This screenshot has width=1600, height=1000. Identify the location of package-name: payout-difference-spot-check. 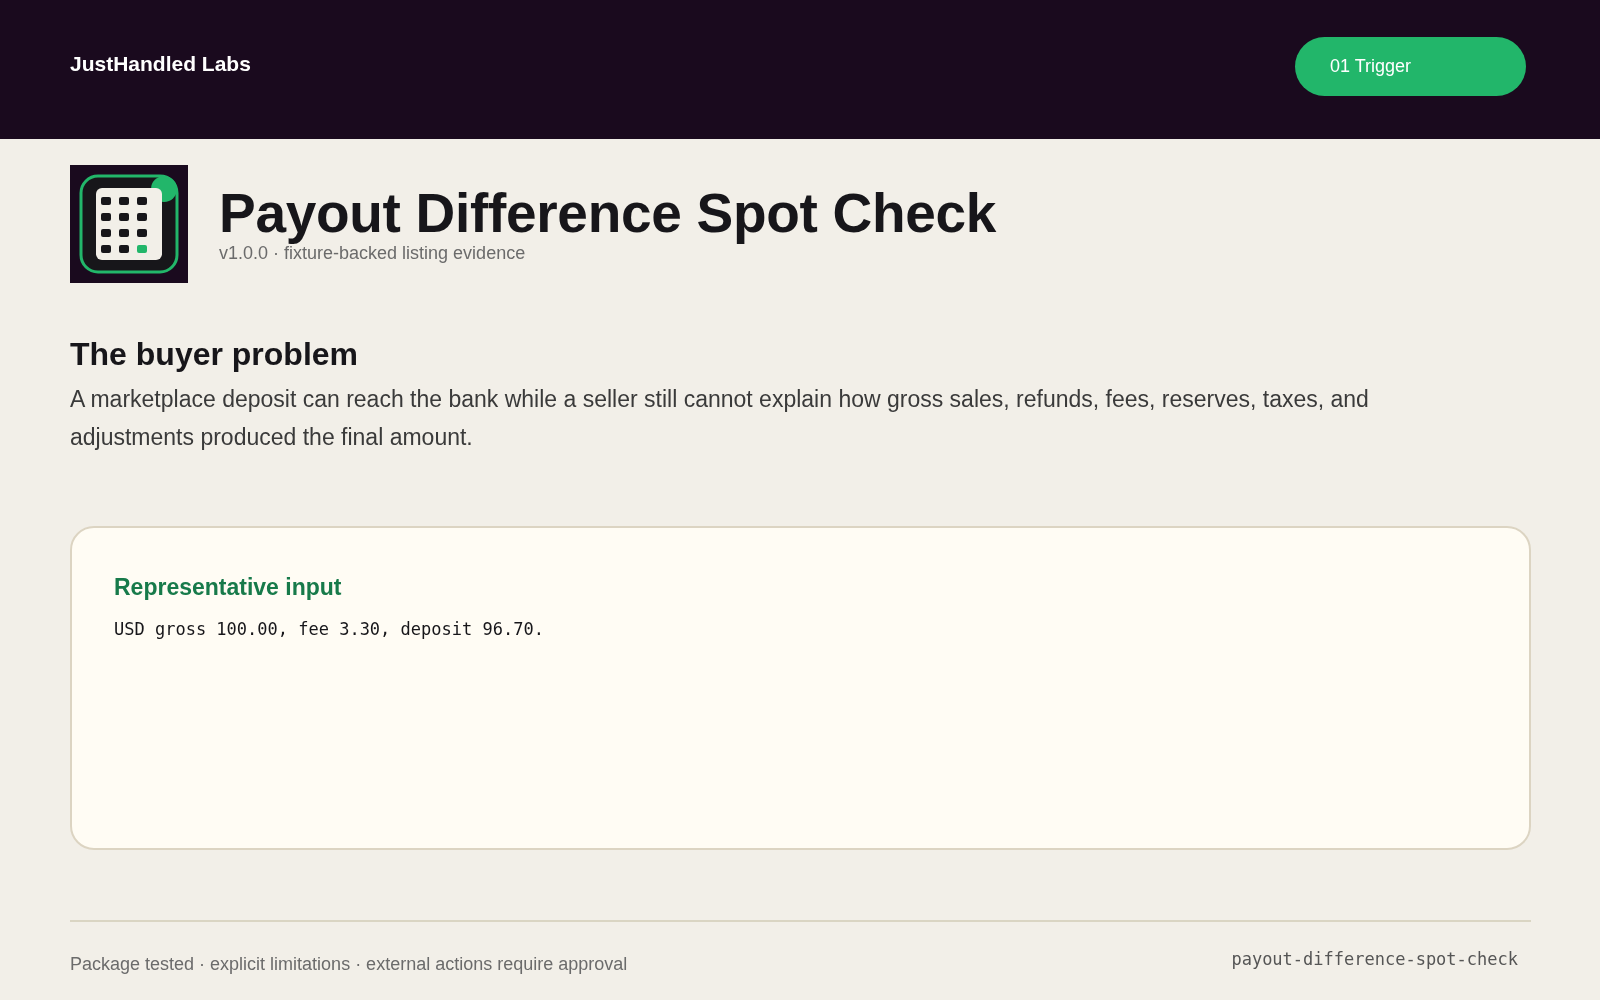
(1374, 958).